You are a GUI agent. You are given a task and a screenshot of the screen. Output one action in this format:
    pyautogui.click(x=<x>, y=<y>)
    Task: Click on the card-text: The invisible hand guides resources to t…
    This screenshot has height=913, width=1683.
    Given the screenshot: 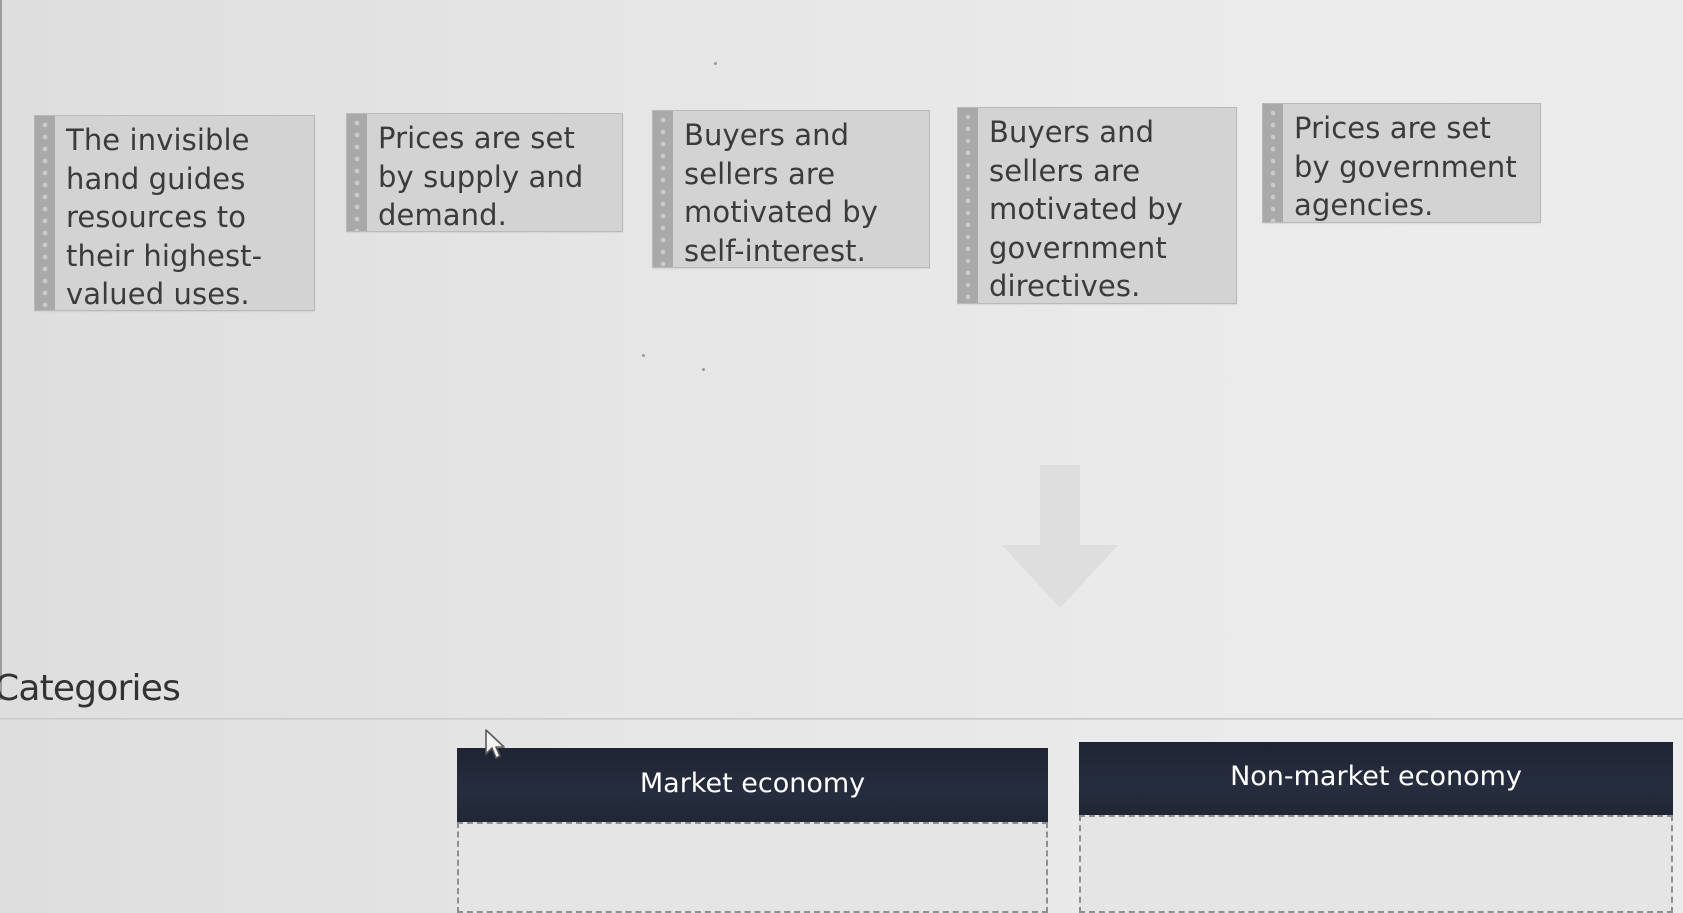 What is the action you would take?
    pyautogui.click(x=164, y=217)
    